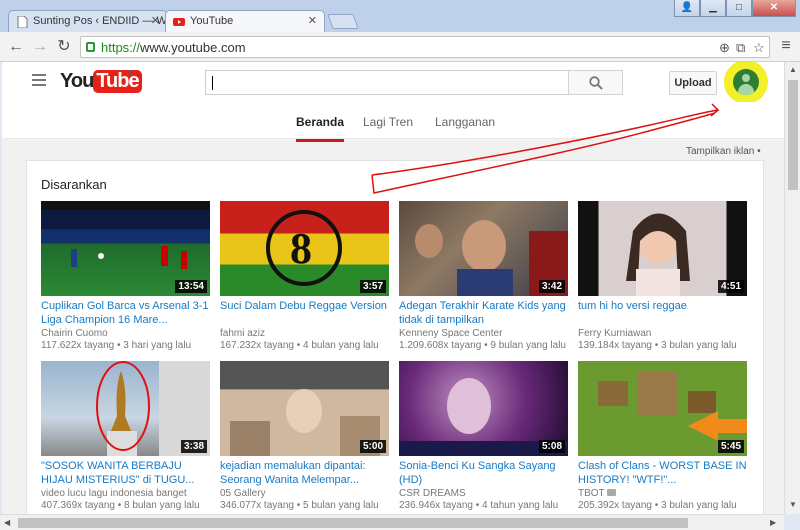  Describe the element at coordinates (739, 8) in the screenshot. I see `maximize-button: □` at that location.